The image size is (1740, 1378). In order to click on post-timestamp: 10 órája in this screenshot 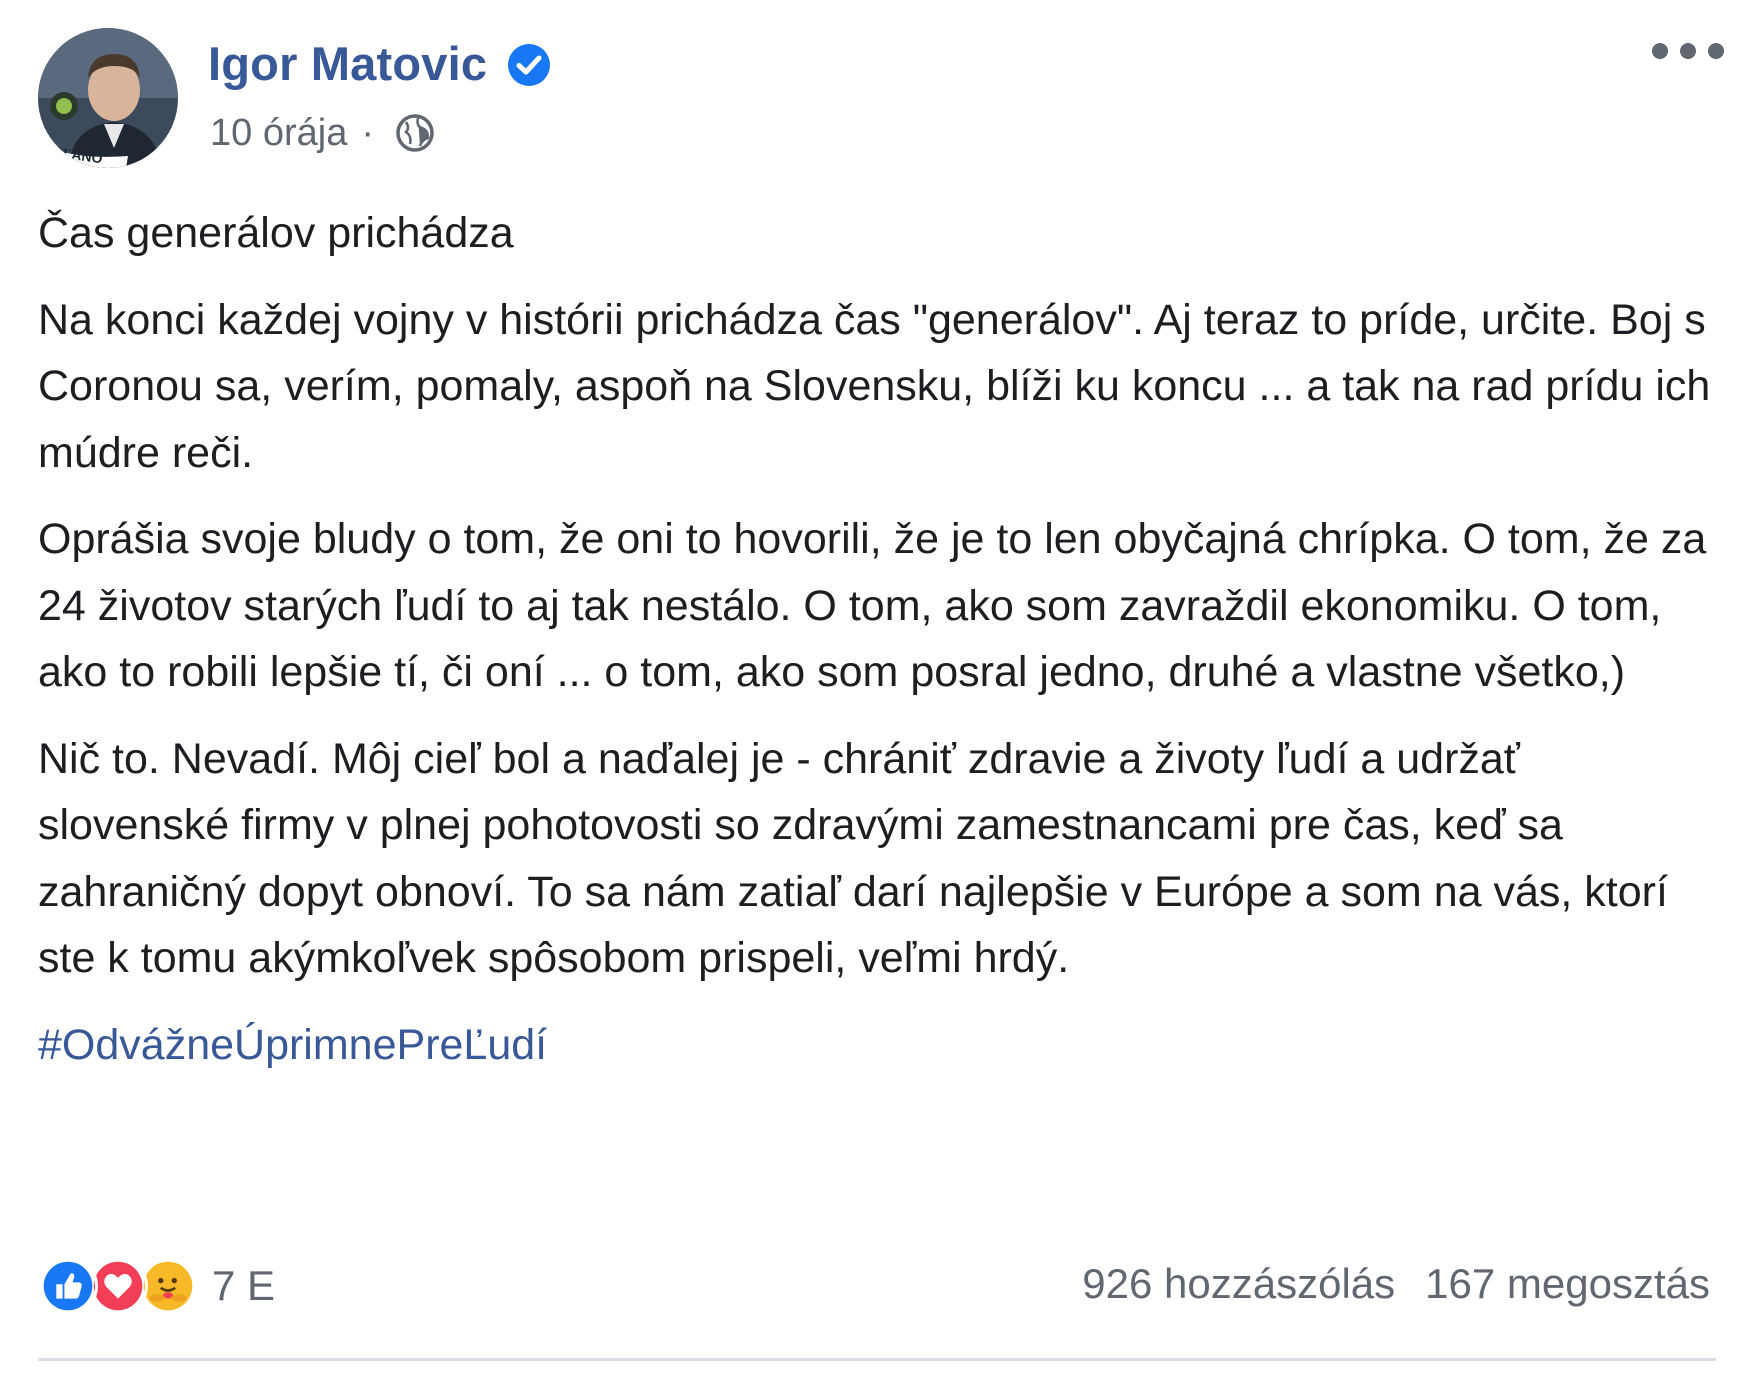, I will do `click(278, 133)`.